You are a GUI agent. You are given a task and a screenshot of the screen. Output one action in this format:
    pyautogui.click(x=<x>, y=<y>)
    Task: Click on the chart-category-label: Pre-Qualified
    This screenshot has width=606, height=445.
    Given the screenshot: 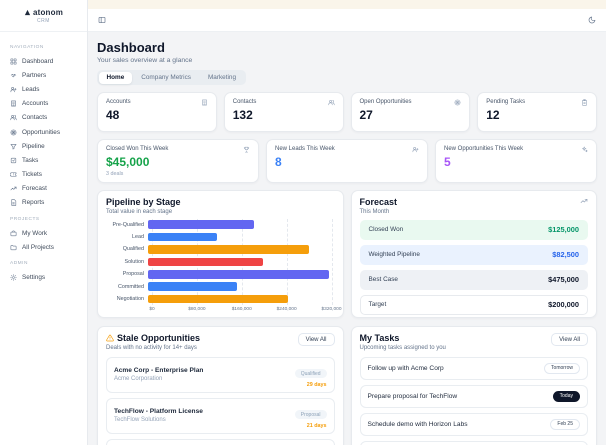 What is the action you would take?
    pyautogui.click(x=128, y=224)
    